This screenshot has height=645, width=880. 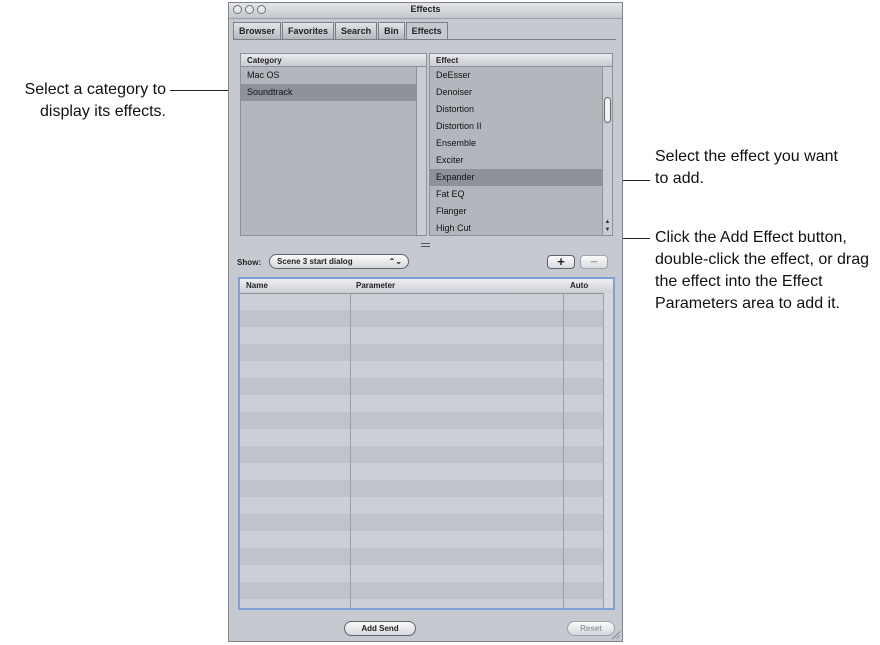 What do you see at coordinates (579, 286) in the screenshot?
I see `column-auto: Auto` at bounding box center [579, 286].